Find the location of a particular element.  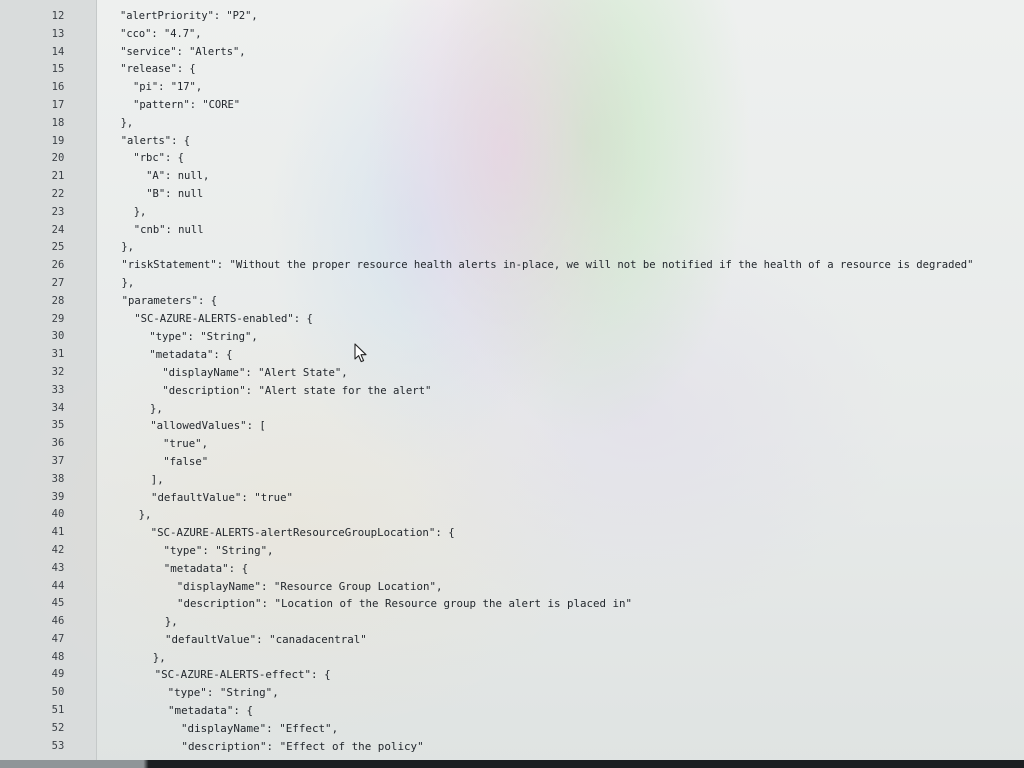

code-line: 49 "SC-AZURE-ALERTS-effect": { is located at coordinates (512, 675).